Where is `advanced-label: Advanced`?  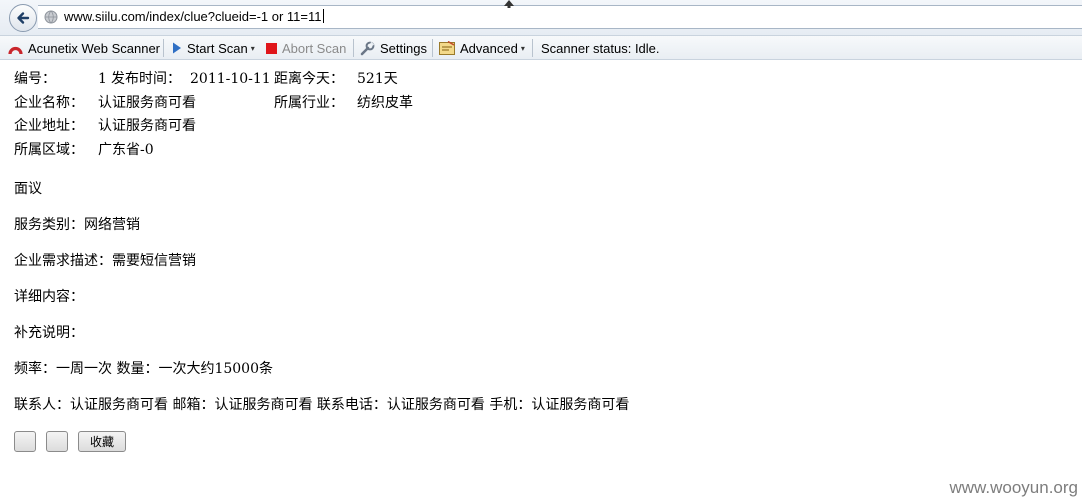 advanced-label: Advanced is located at coordinates (489, 48).